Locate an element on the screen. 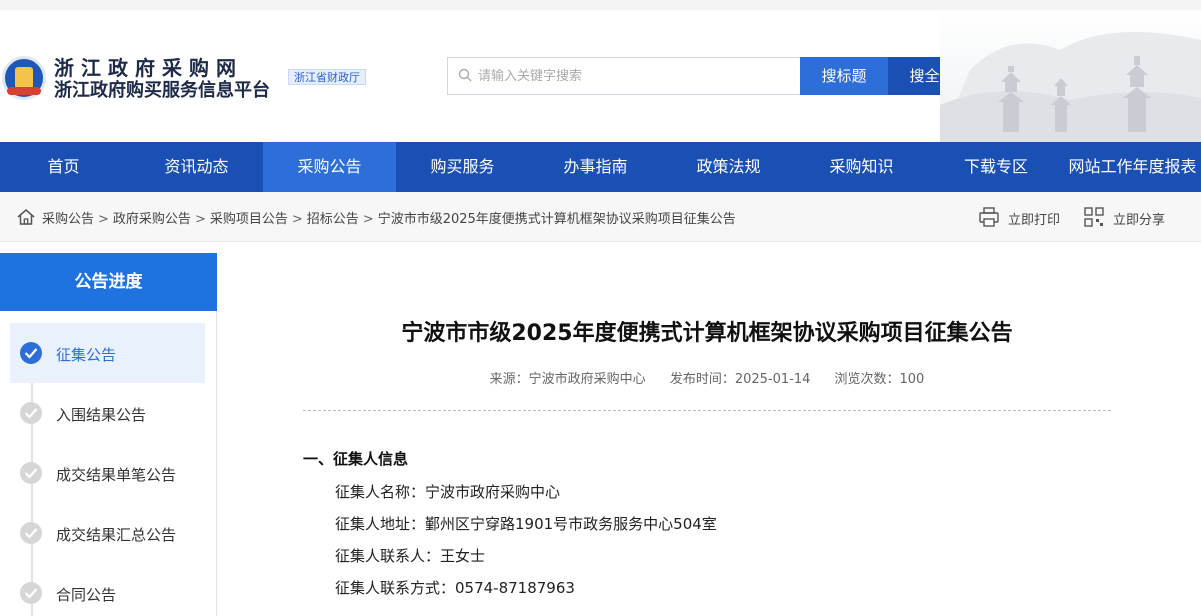 Image resolution: width=1201 pixels, height=616 pixels. article-publish-time: 发布时间：2025-01-14 is located at coordinates (740, 379).